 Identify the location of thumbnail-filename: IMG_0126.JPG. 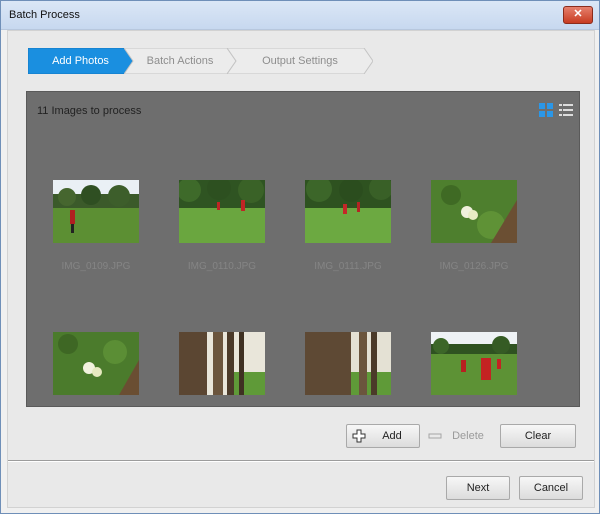
(474, 266).